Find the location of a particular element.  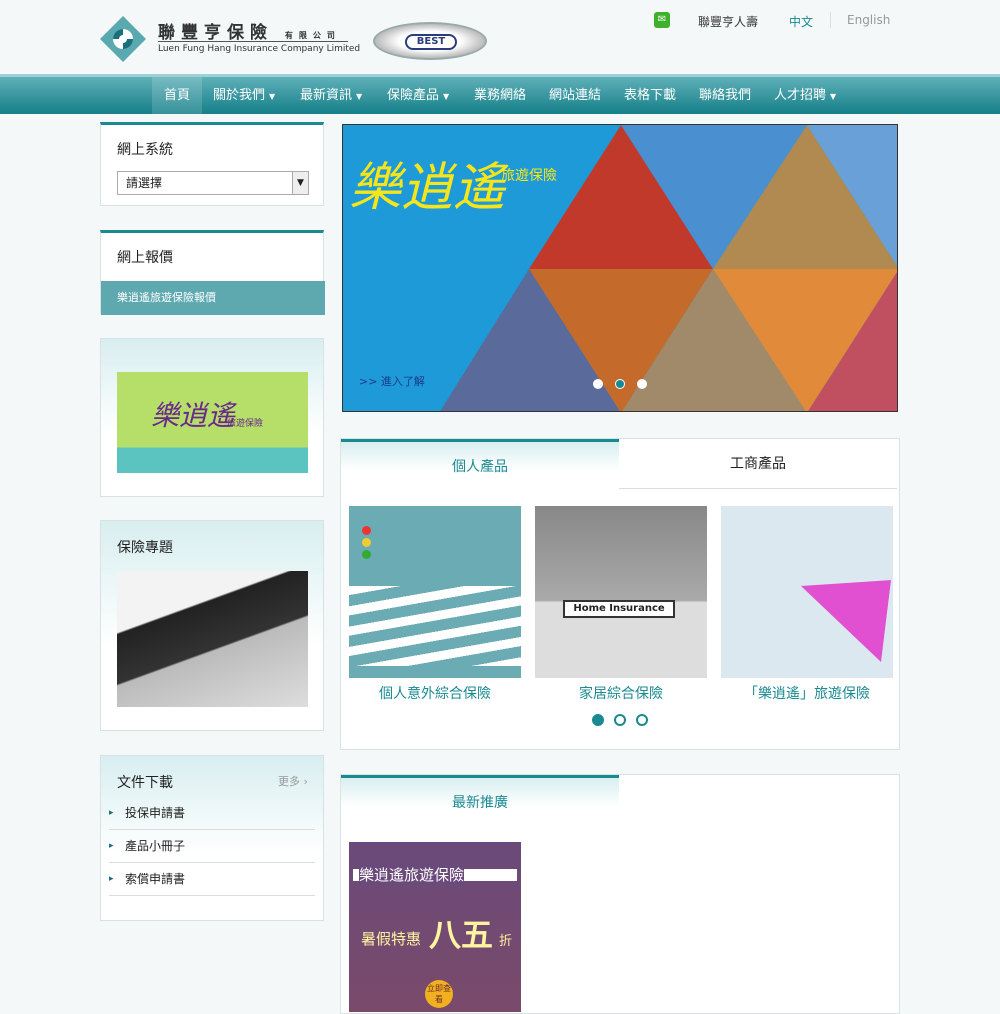

nav-forms: 表格下載 is located at coordinates (650, 95).